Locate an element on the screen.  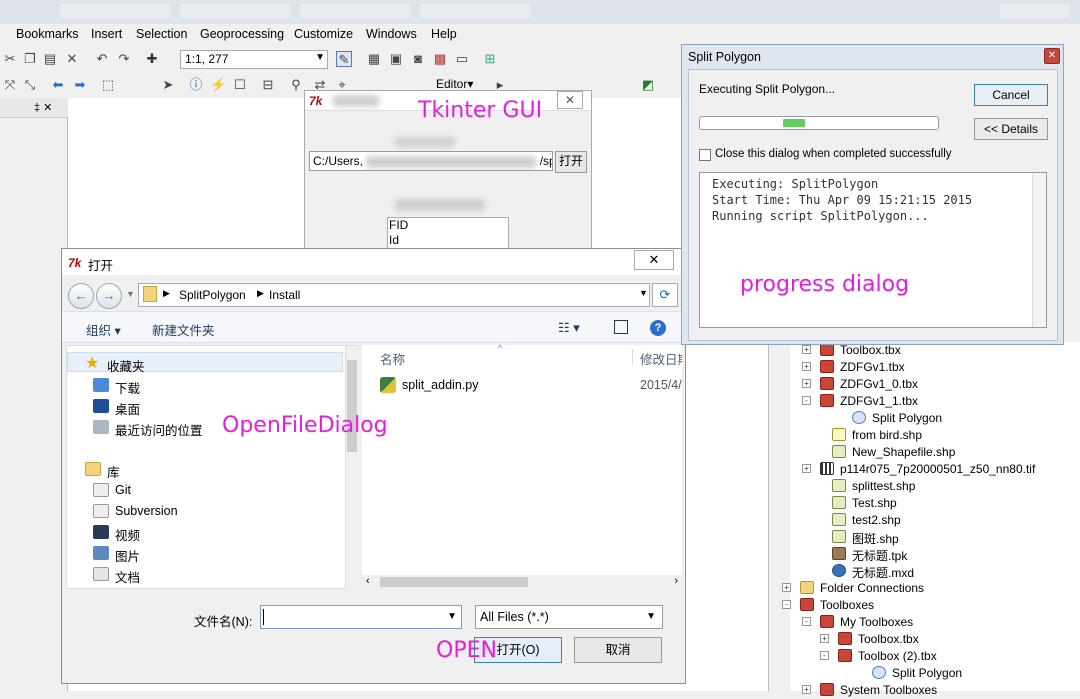
menu-bookmarks: Bookmarks is located at coordinates (47, 34).